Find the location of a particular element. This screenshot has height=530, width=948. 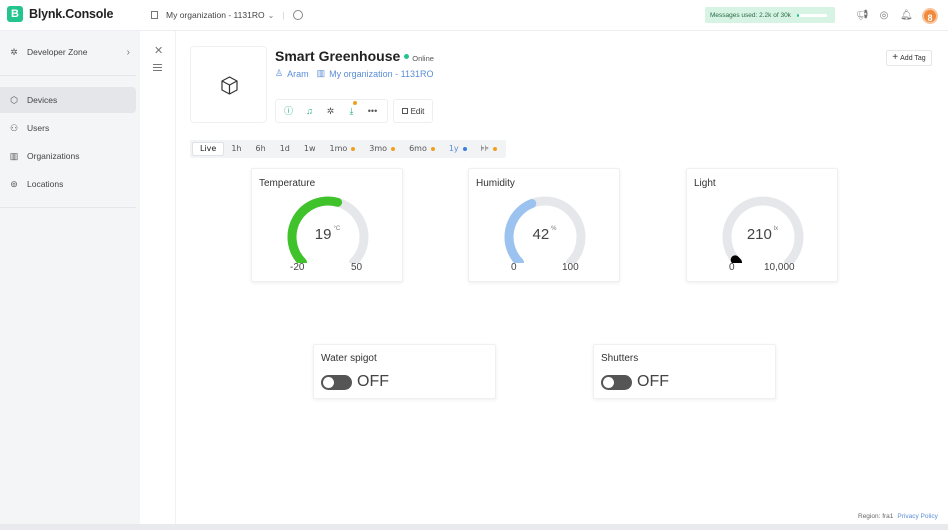

gauge-card-temperature: Temperature 19 °C -20 50 is located at coordinates (327, 225).